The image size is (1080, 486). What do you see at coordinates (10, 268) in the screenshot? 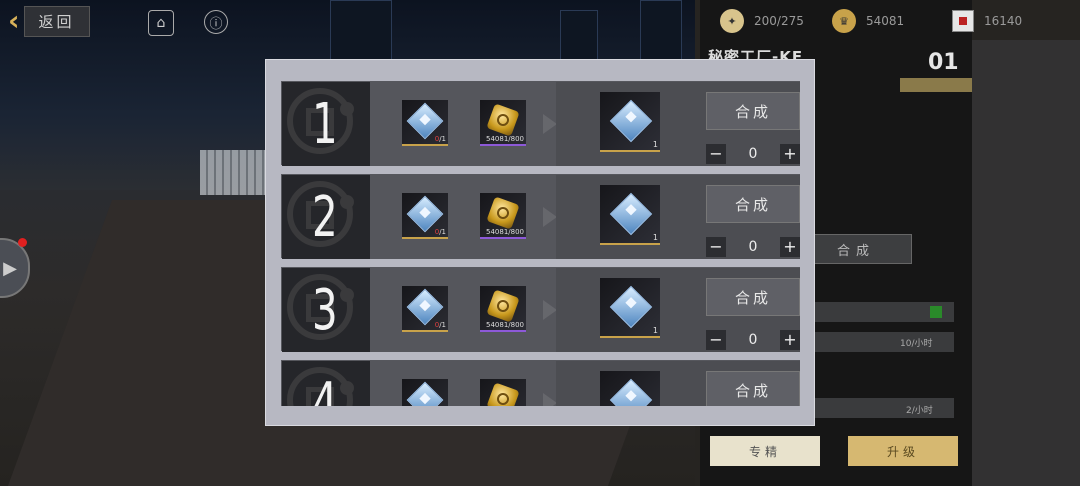
I see `play-arrow-icon: ▶` at bounding box center [10, 268].